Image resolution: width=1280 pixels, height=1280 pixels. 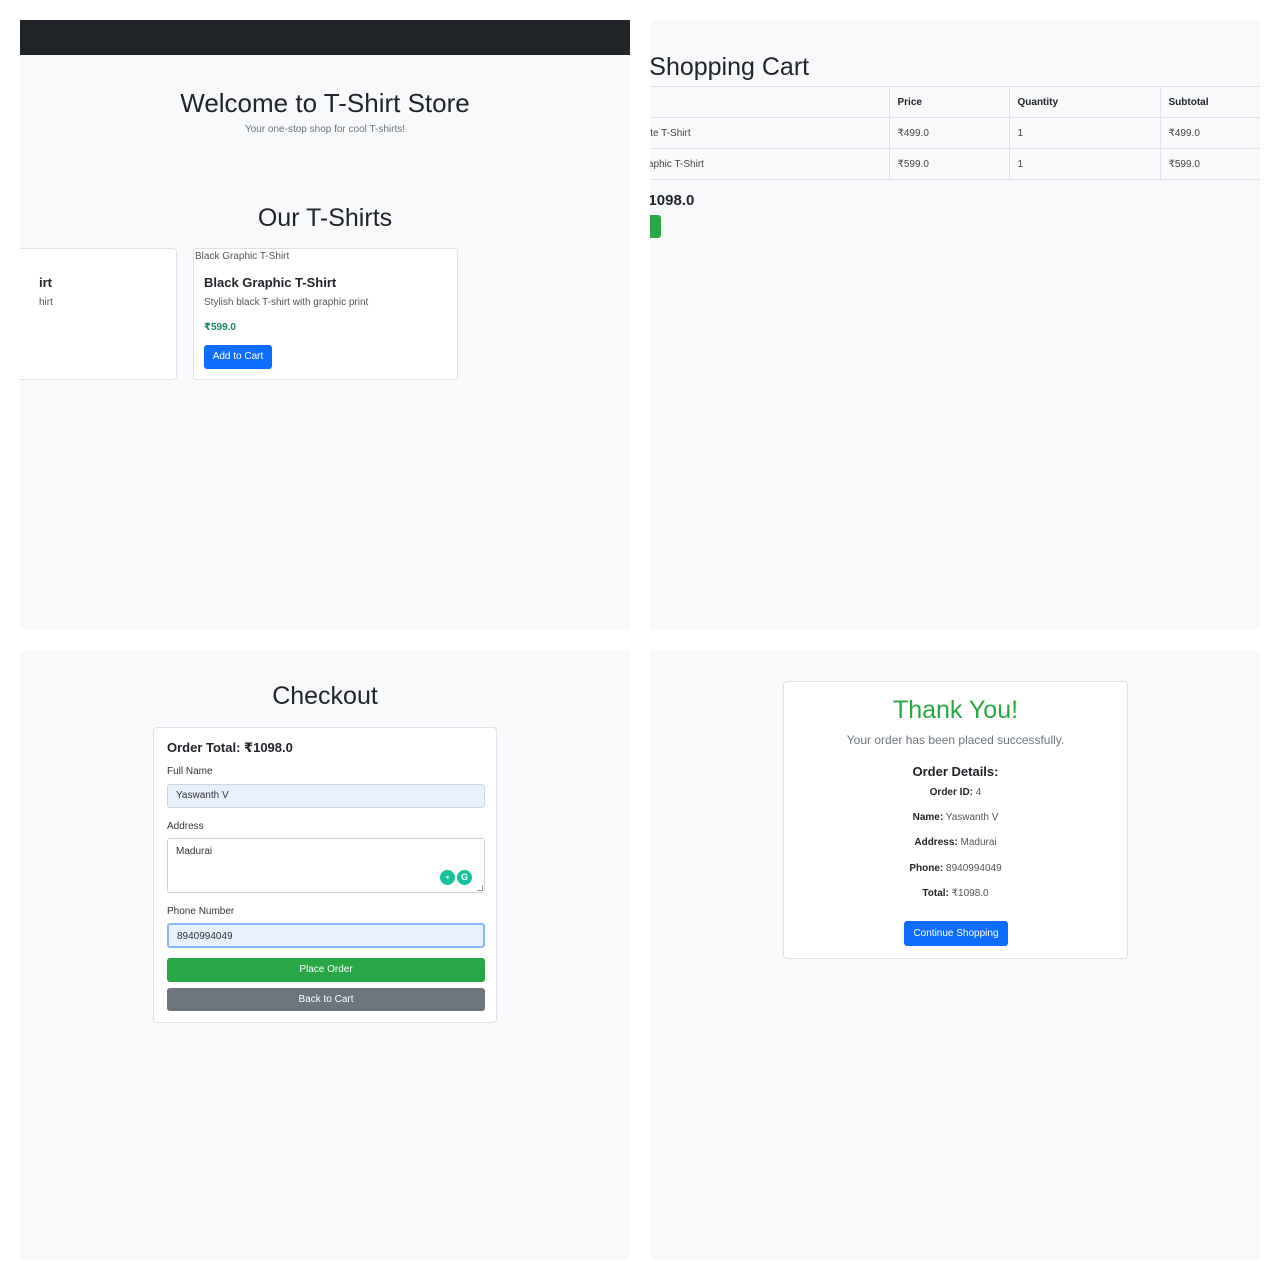 I want to click on order-details-heading: Order Details:, so click(x=955, y=771).